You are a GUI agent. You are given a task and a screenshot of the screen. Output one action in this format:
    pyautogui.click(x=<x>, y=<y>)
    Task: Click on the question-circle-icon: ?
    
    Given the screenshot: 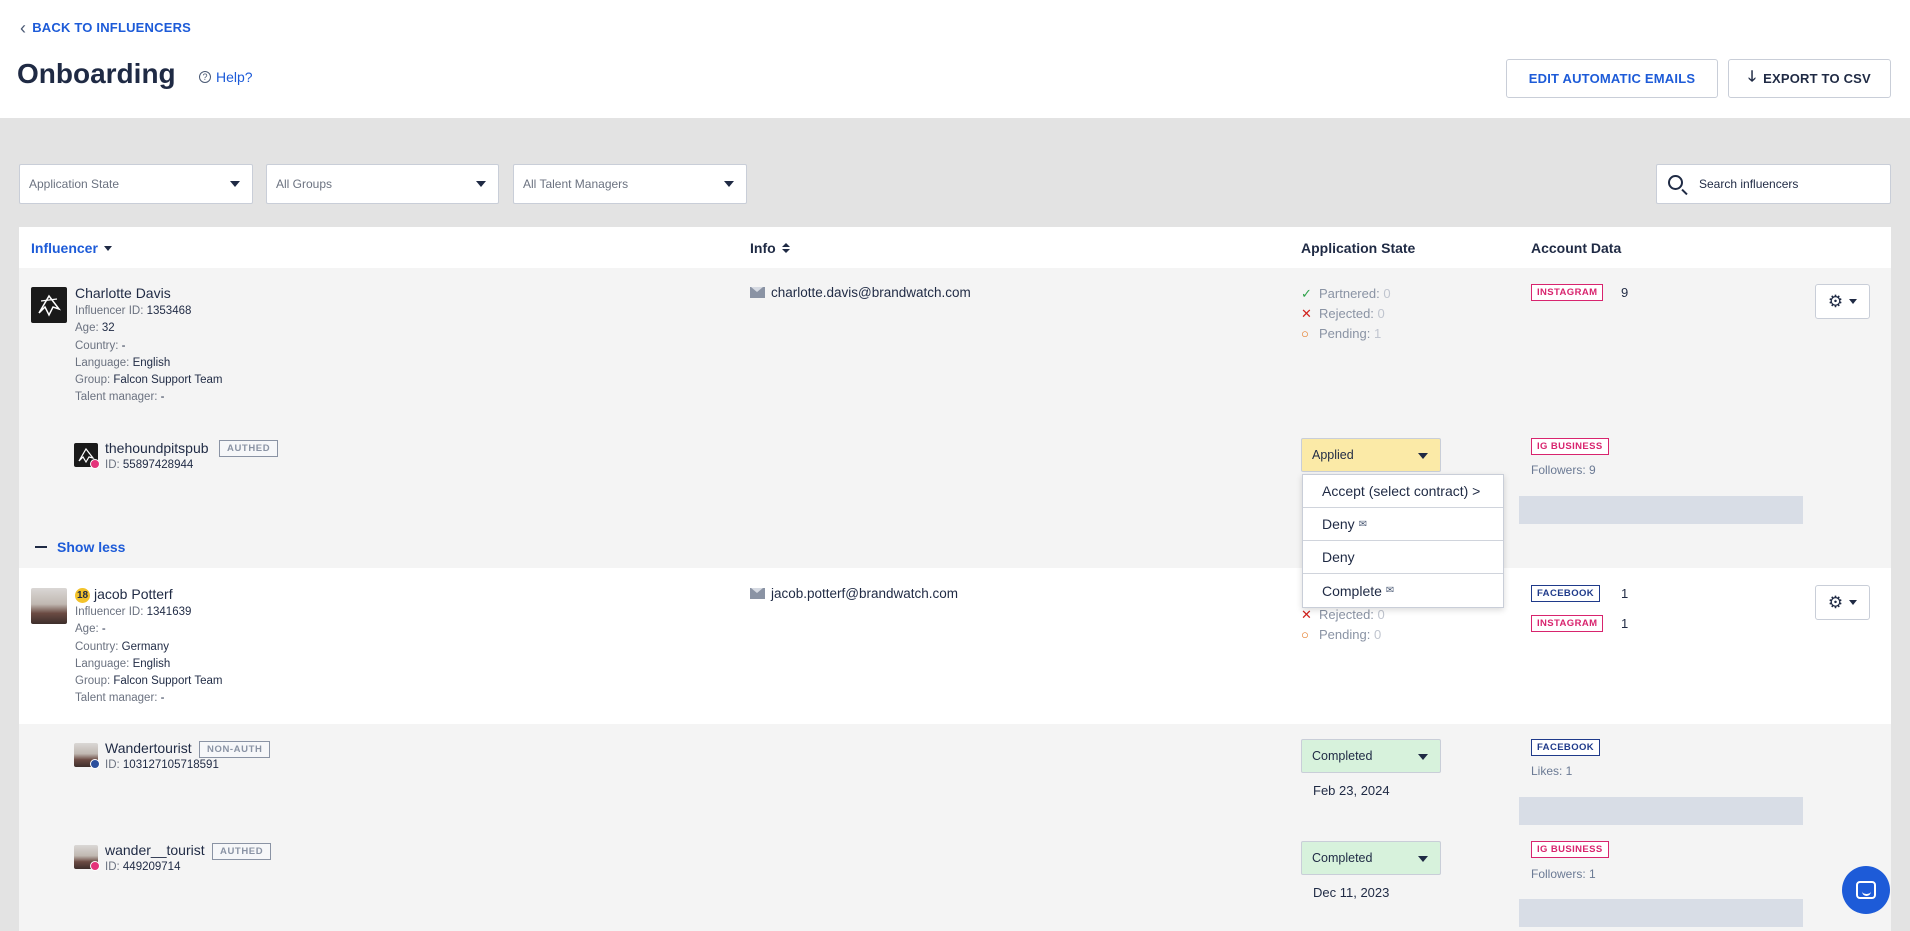 What is the action you would take?
    pyautogui.click(x=205, y=77)
    